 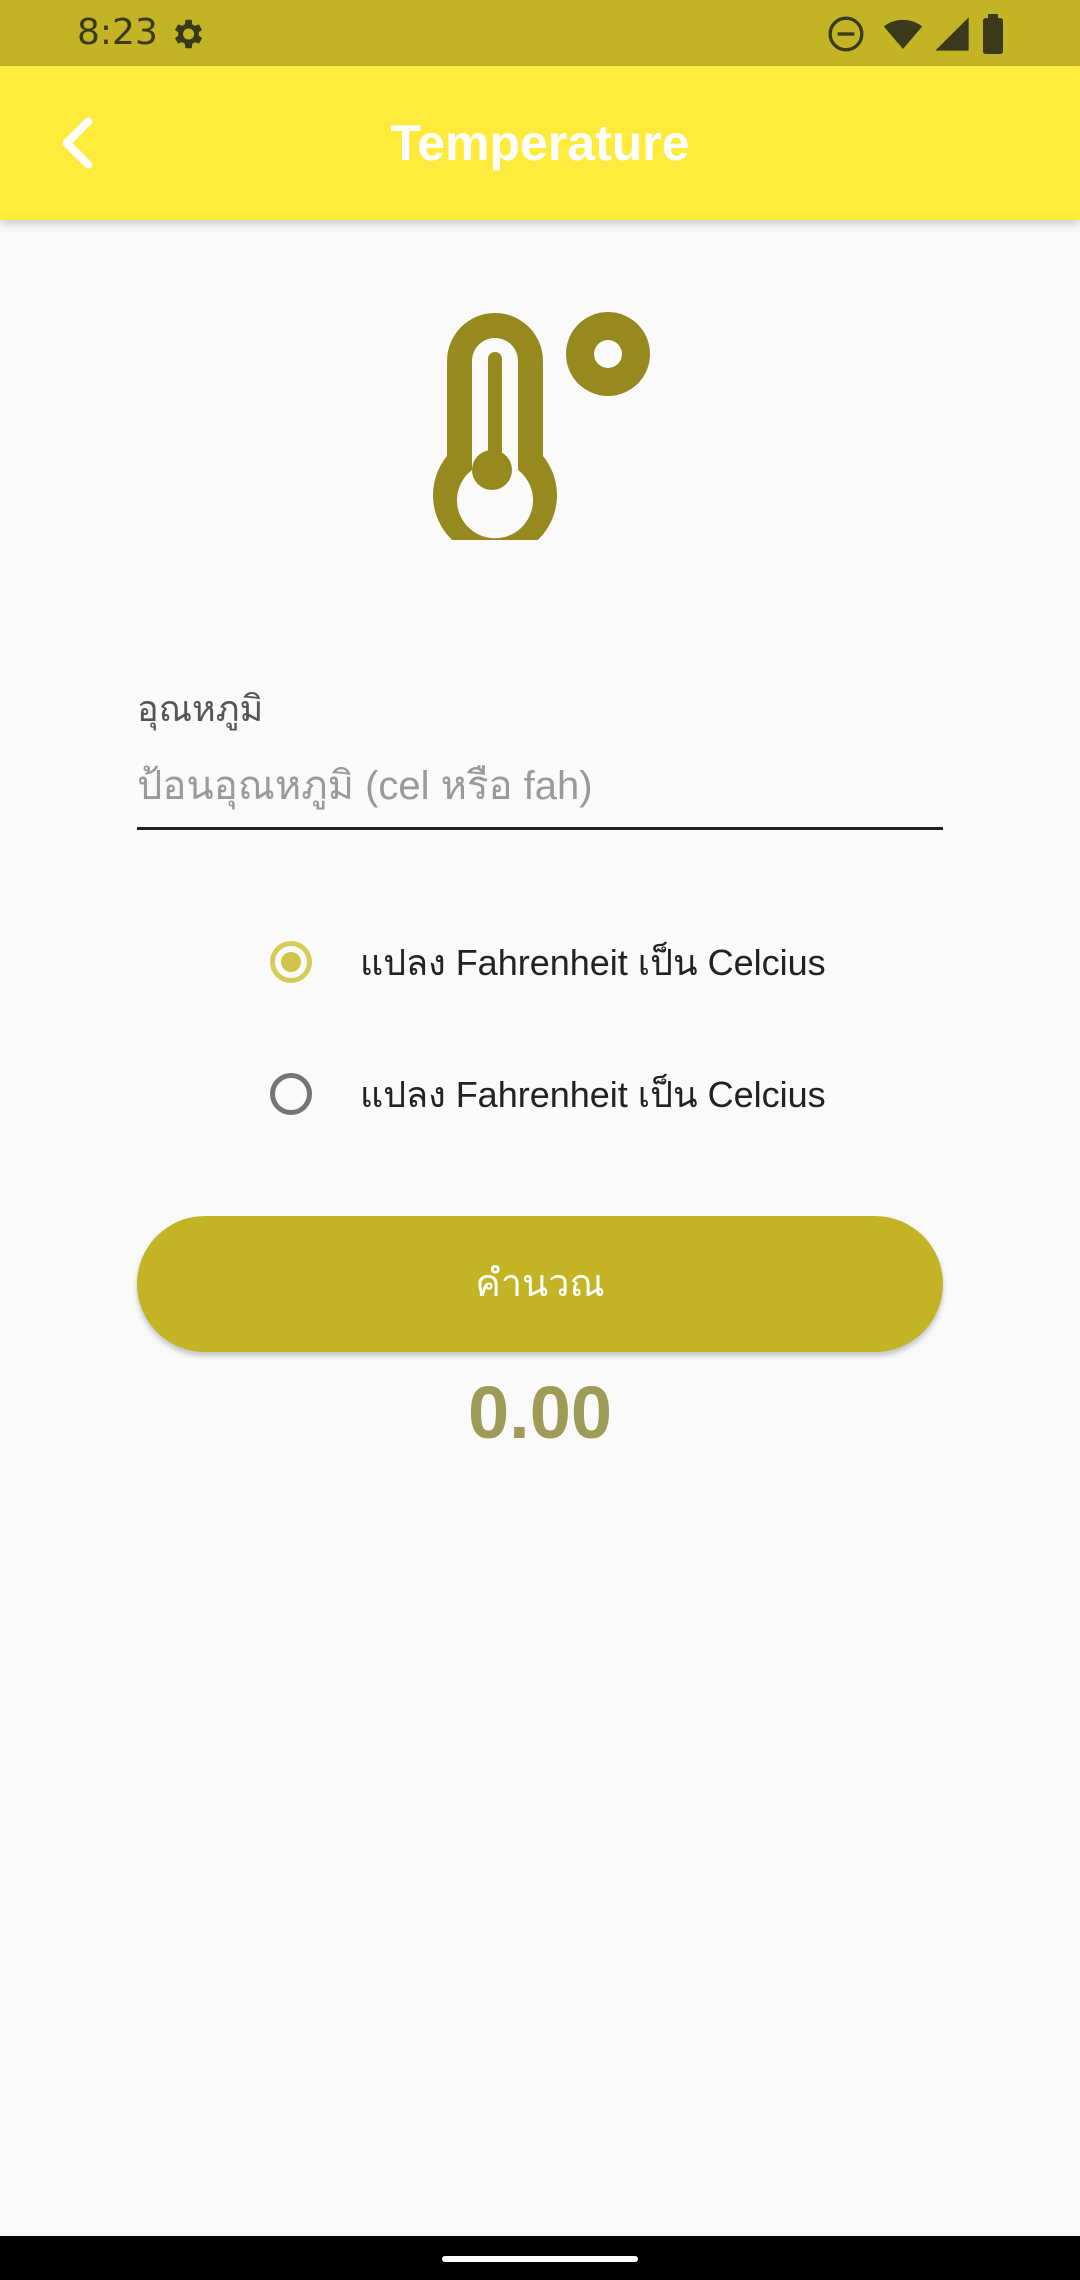 I want to click on settings-icon, so click(x=188, y=34).